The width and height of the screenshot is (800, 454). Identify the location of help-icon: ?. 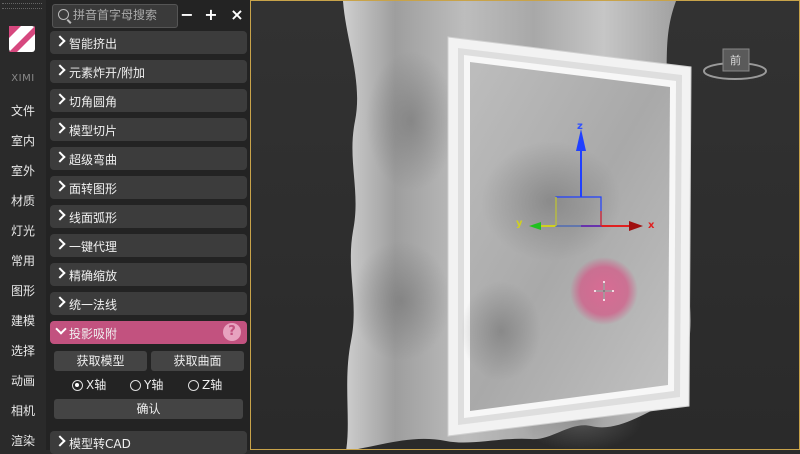
(232, 332).